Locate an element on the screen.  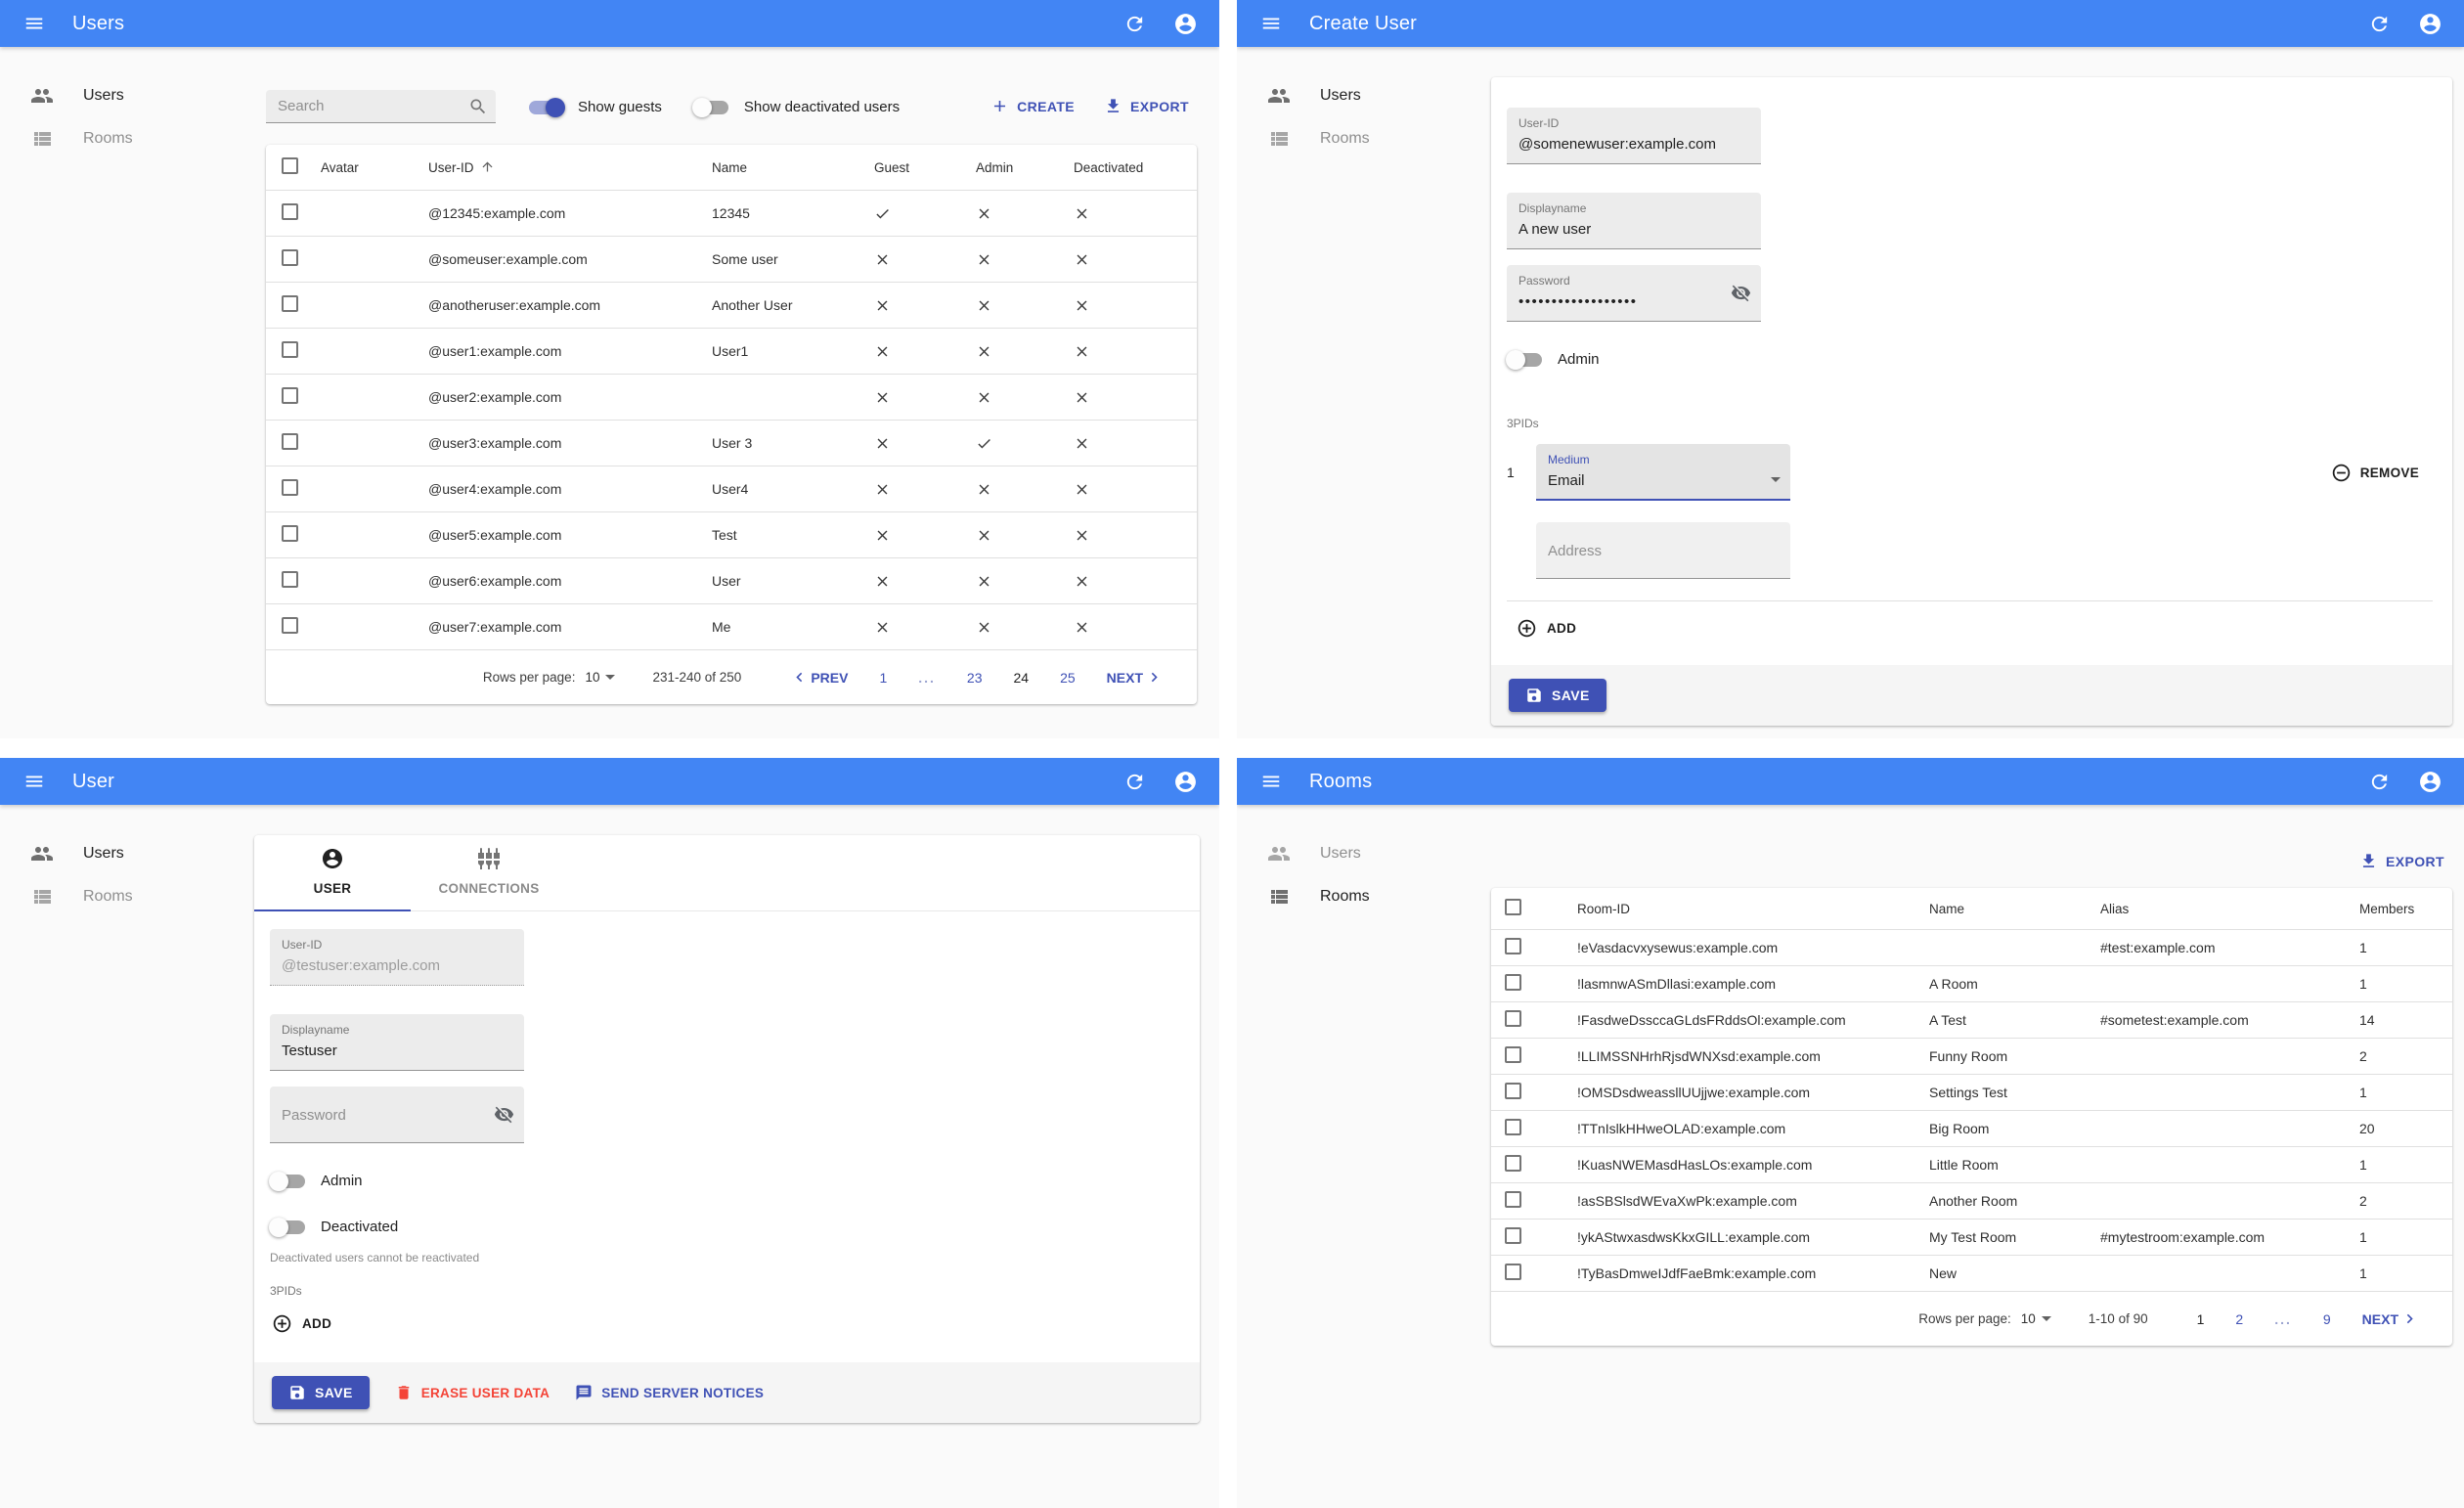
col-avatar: Avatar is located at coordinates (364, 168).